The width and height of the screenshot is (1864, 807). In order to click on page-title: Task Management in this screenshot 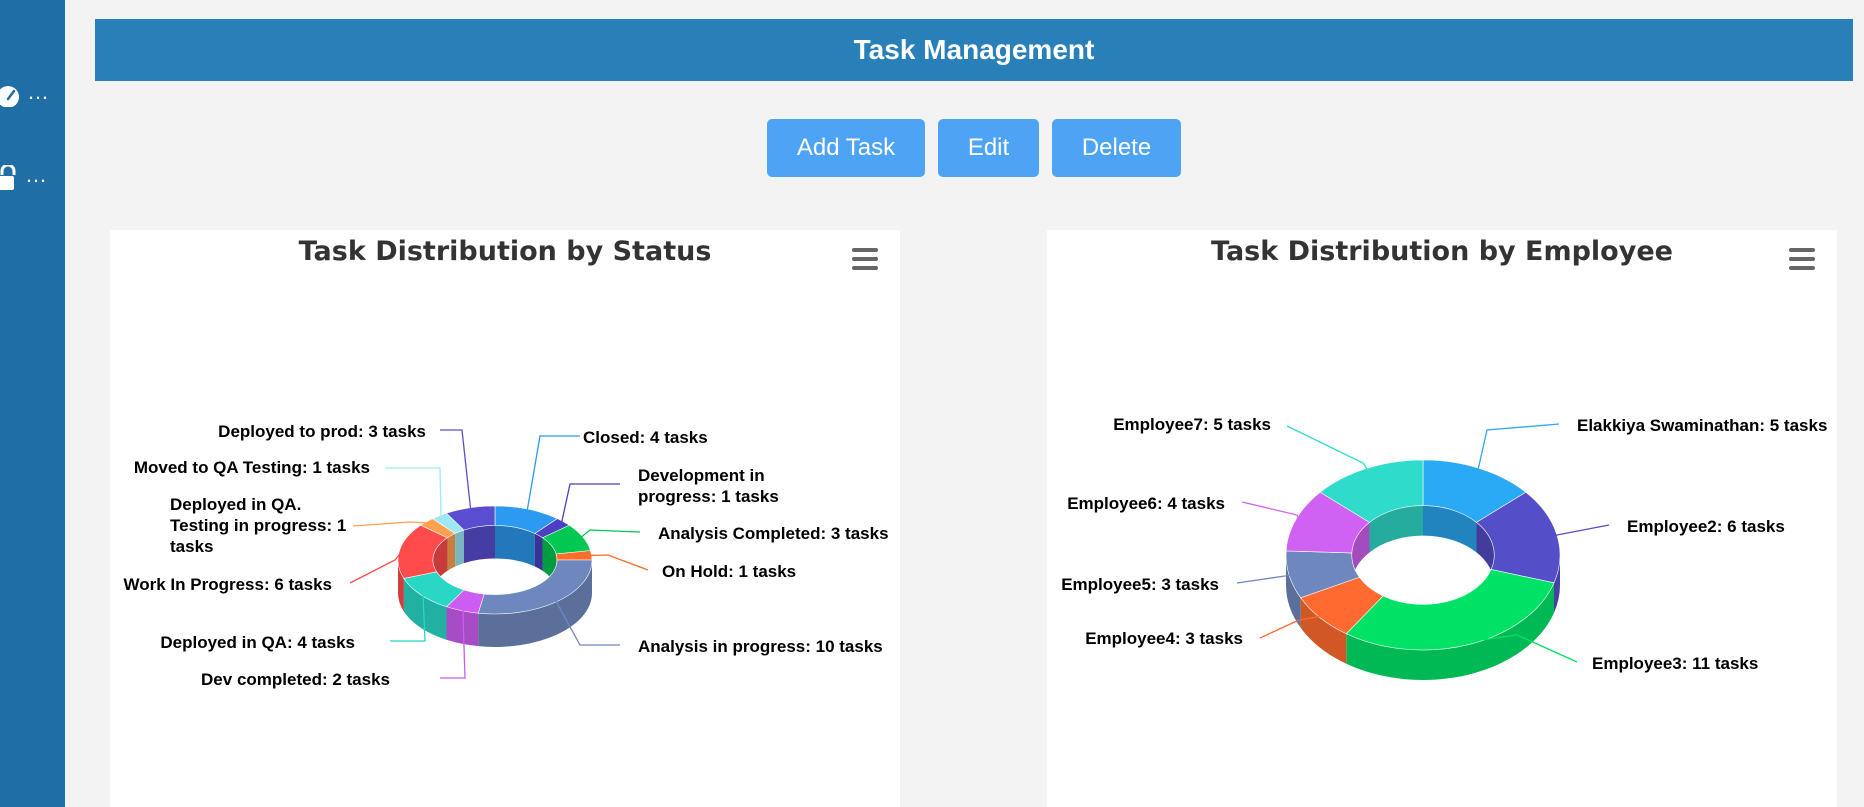, I will do `click(974, 49)`.